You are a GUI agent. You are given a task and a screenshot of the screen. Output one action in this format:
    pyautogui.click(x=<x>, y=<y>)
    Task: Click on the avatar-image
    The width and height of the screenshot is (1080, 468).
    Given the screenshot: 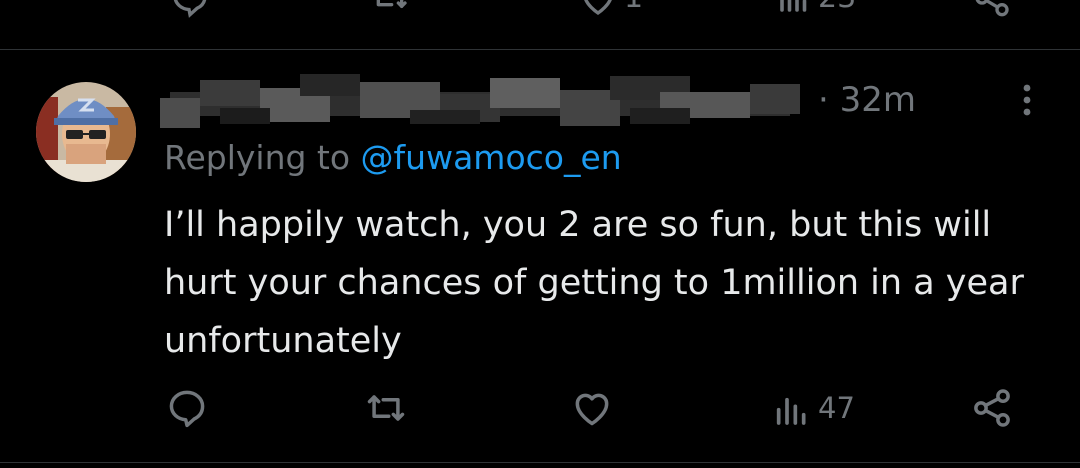 What is the action you would take?
    pyautogui.click(x=86, y=132)
    